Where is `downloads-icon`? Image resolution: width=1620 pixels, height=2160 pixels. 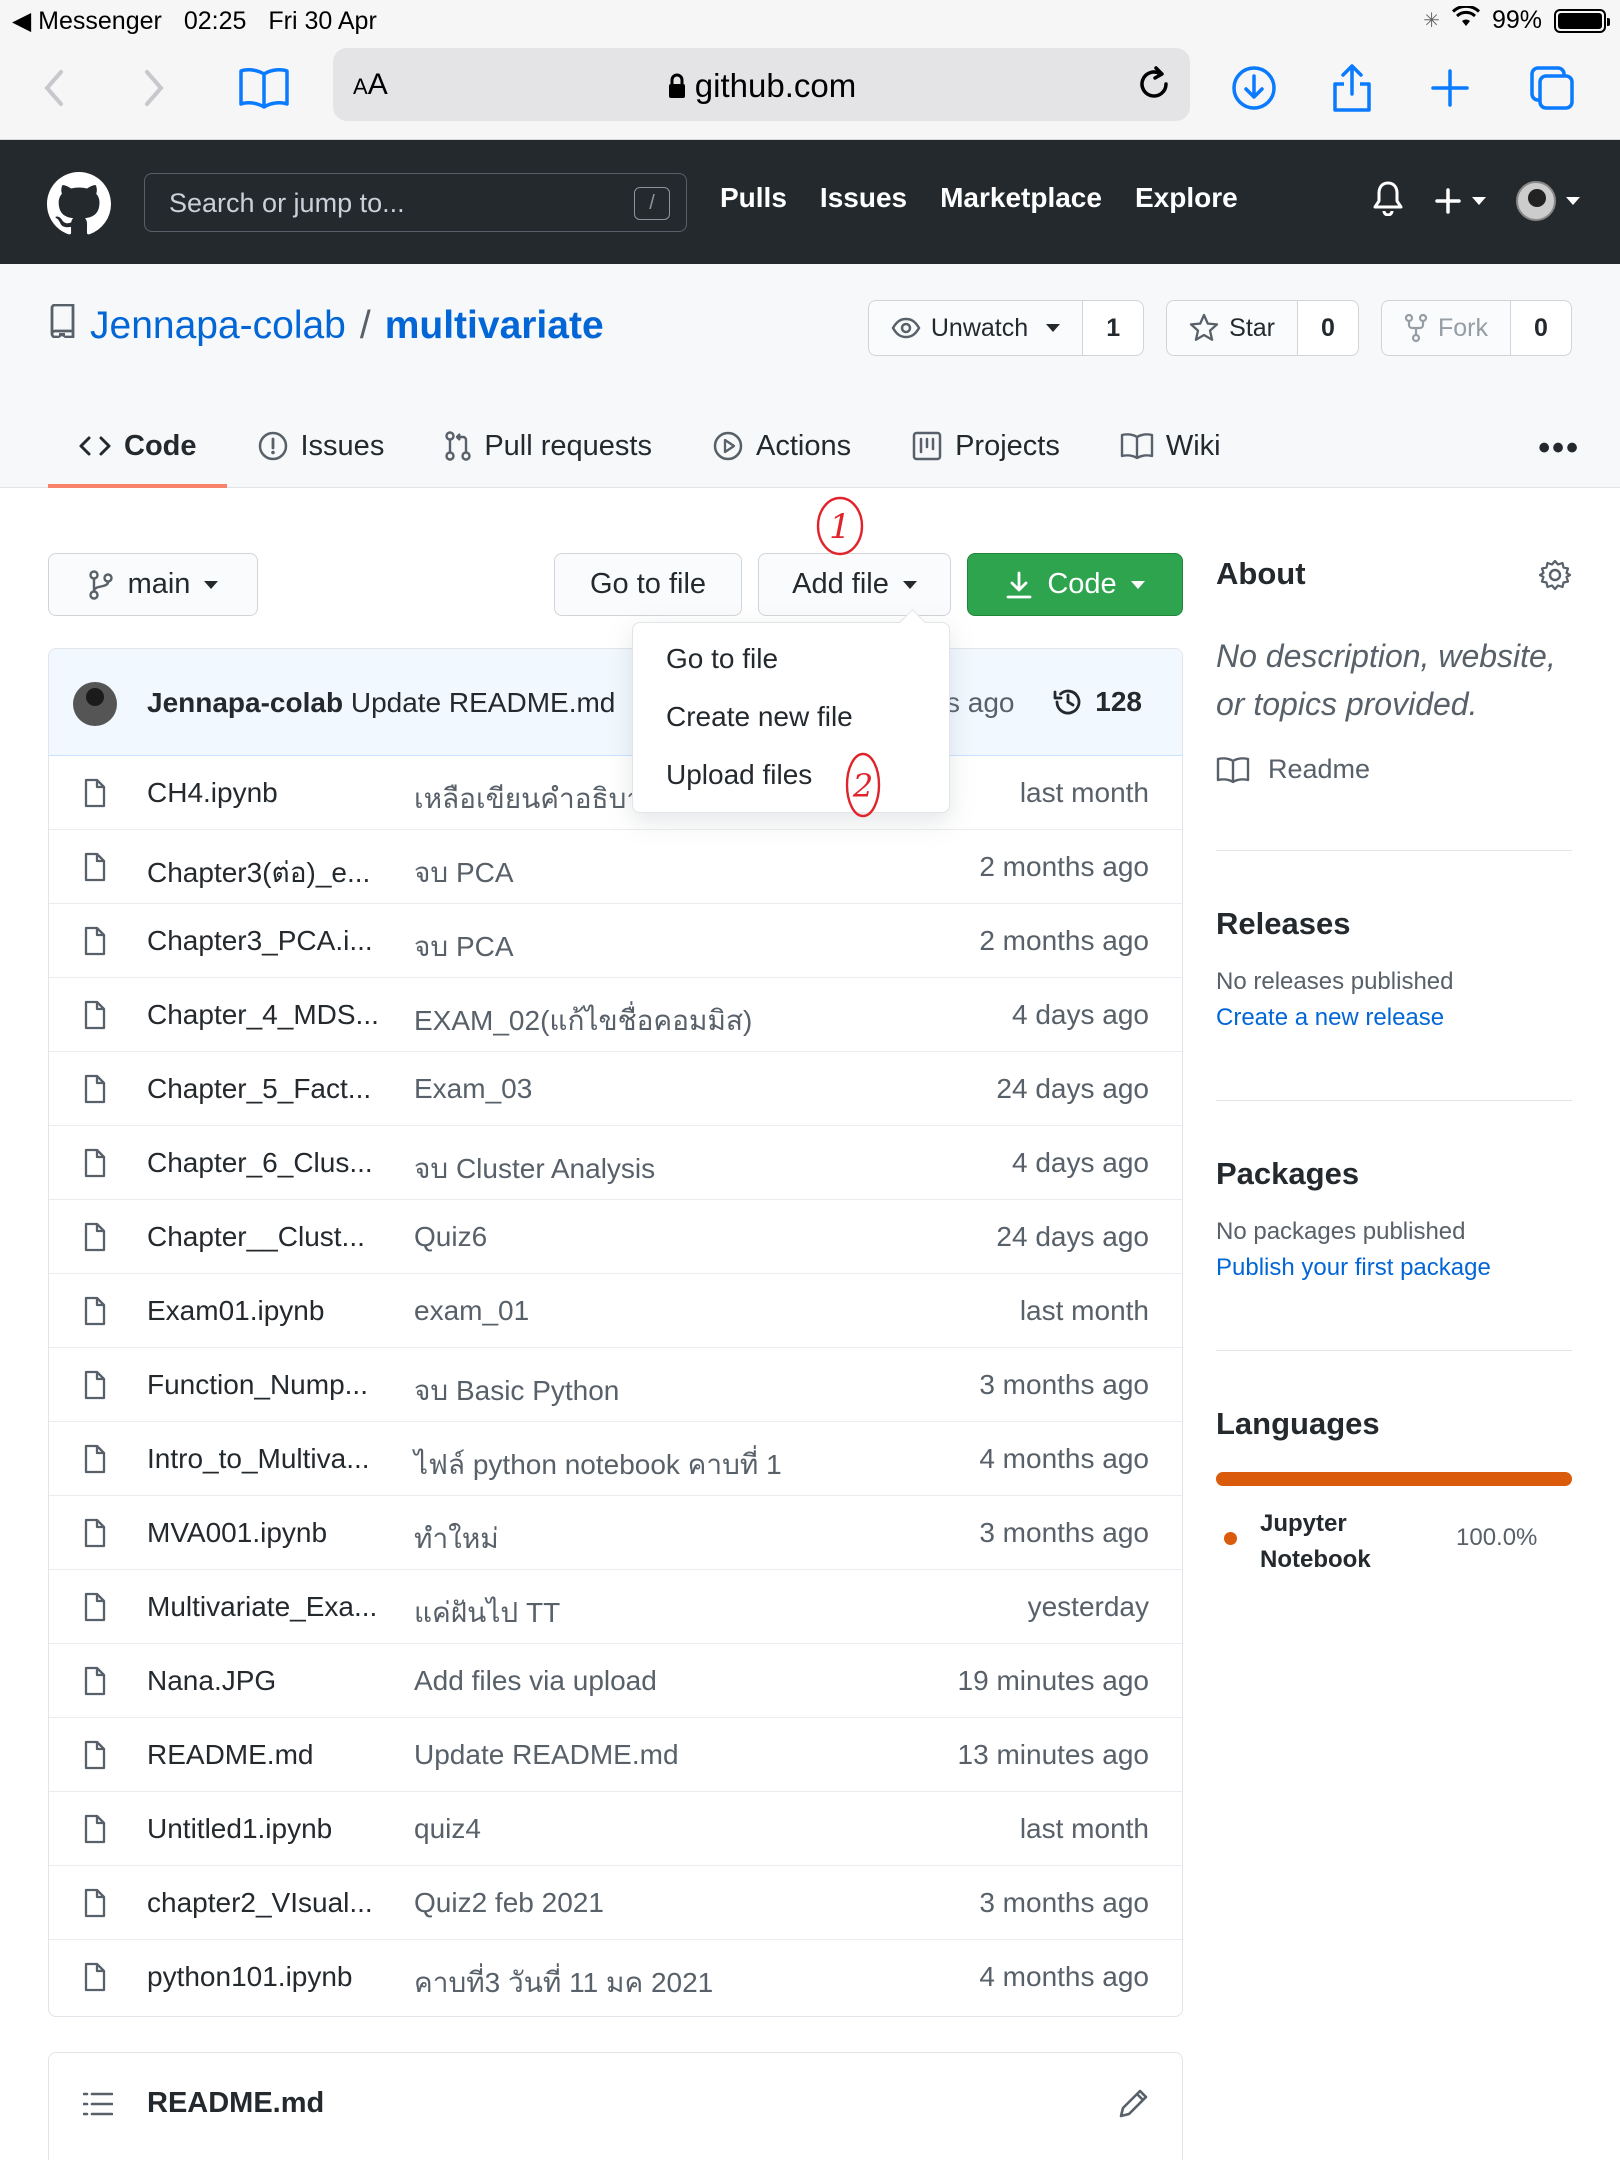 downloads-icon is located at coordinates (1254, 88).